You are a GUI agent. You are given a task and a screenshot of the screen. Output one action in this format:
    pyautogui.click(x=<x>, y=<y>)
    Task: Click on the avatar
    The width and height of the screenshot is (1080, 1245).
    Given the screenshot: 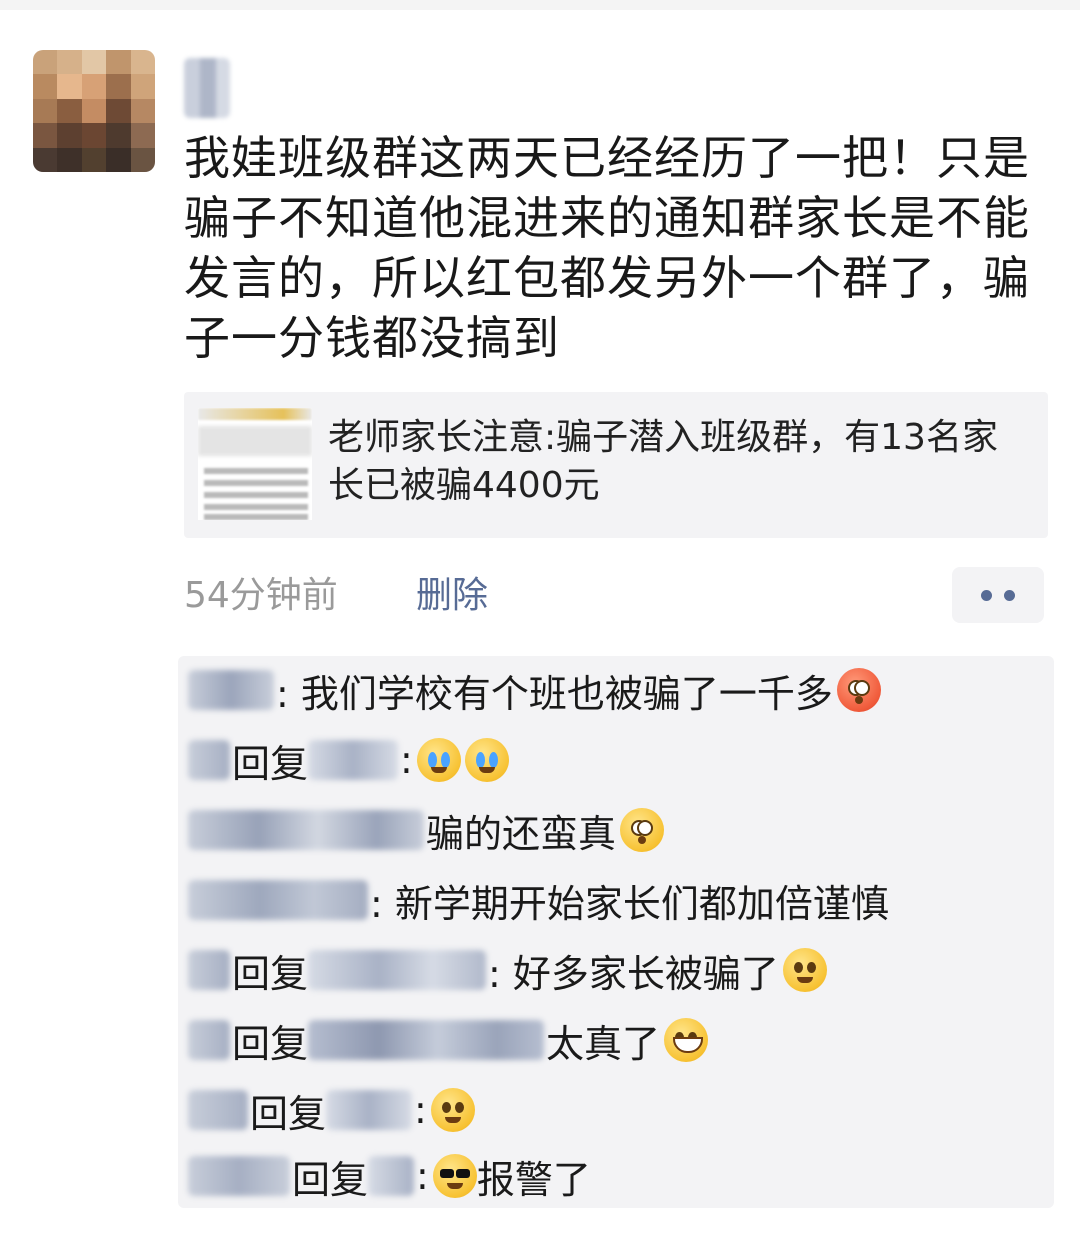 What is the action you would take?
    pyautogui.click(x=94, y=111)
    